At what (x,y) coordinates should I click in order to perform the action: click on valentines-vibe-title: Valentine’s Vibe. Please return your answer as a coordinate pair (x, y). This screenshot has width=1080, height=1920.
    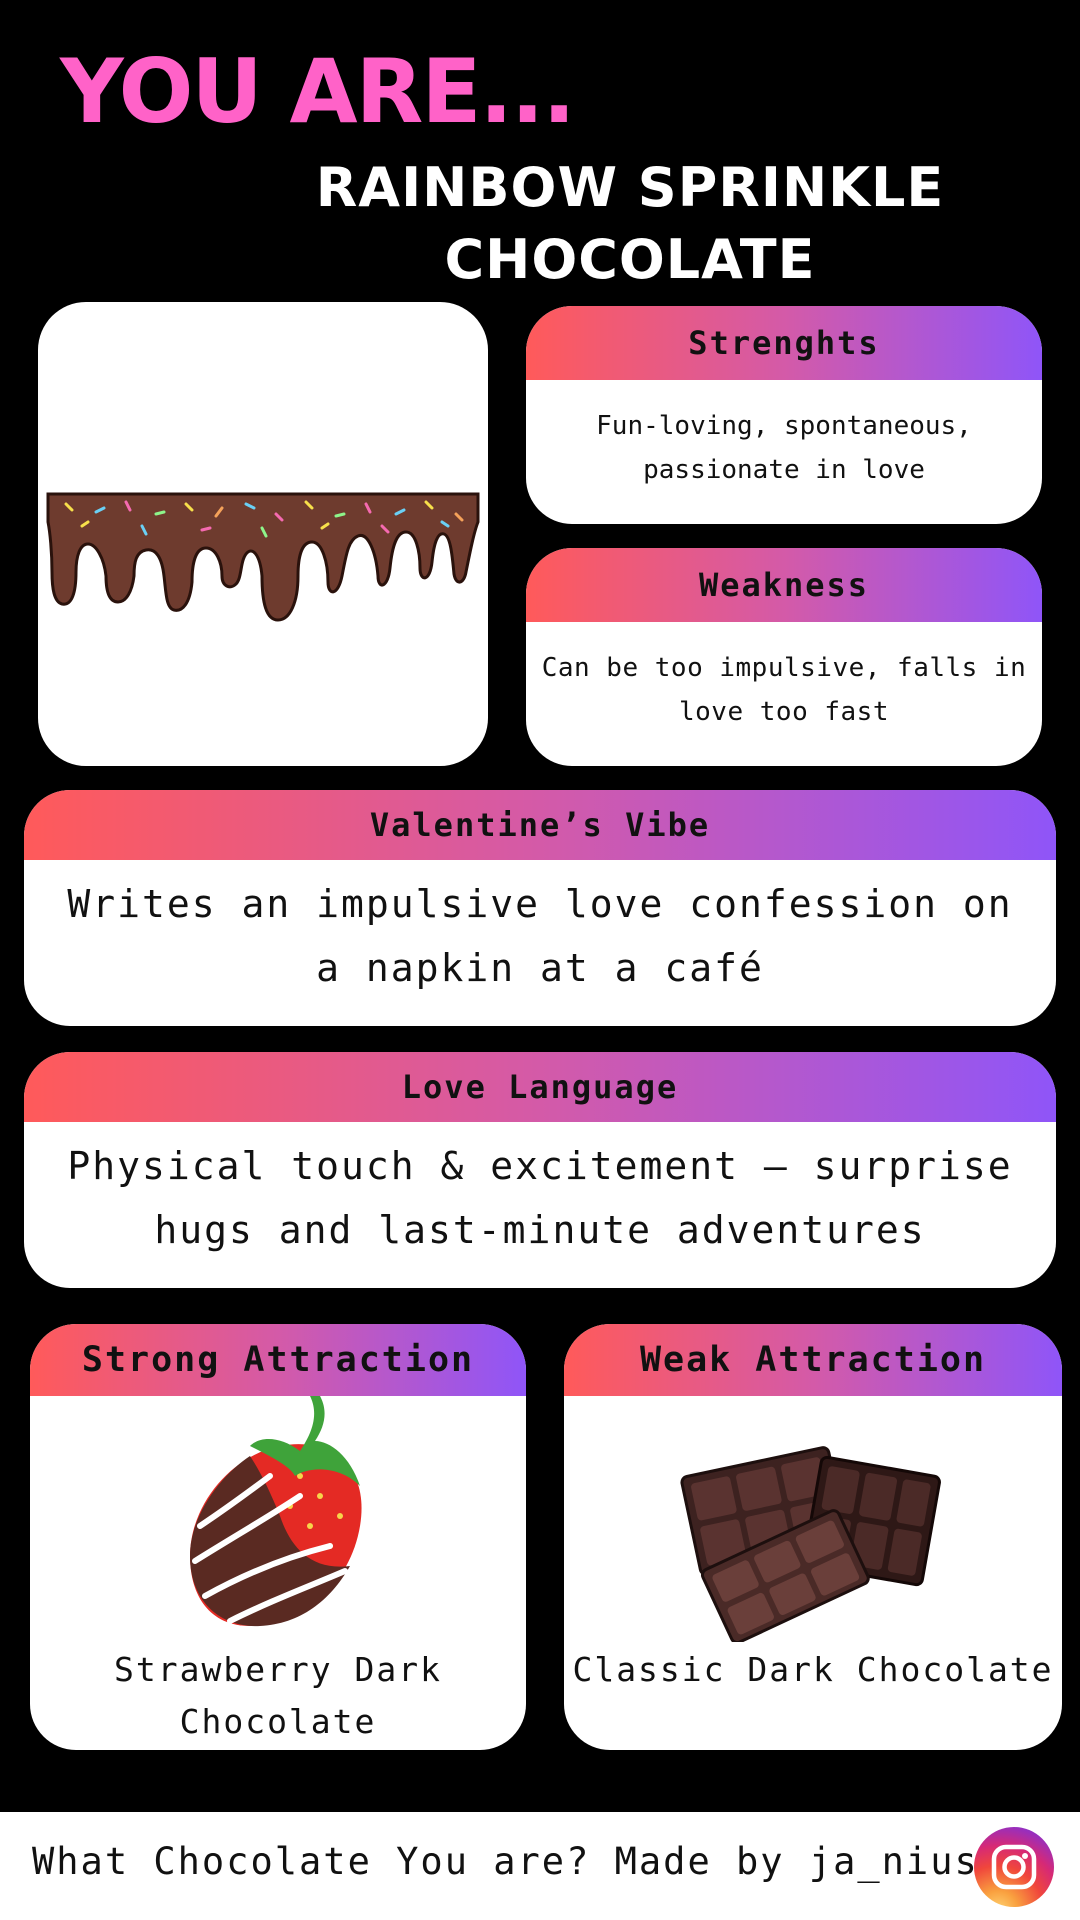
    Looking at the image, I should click on (540, 825).